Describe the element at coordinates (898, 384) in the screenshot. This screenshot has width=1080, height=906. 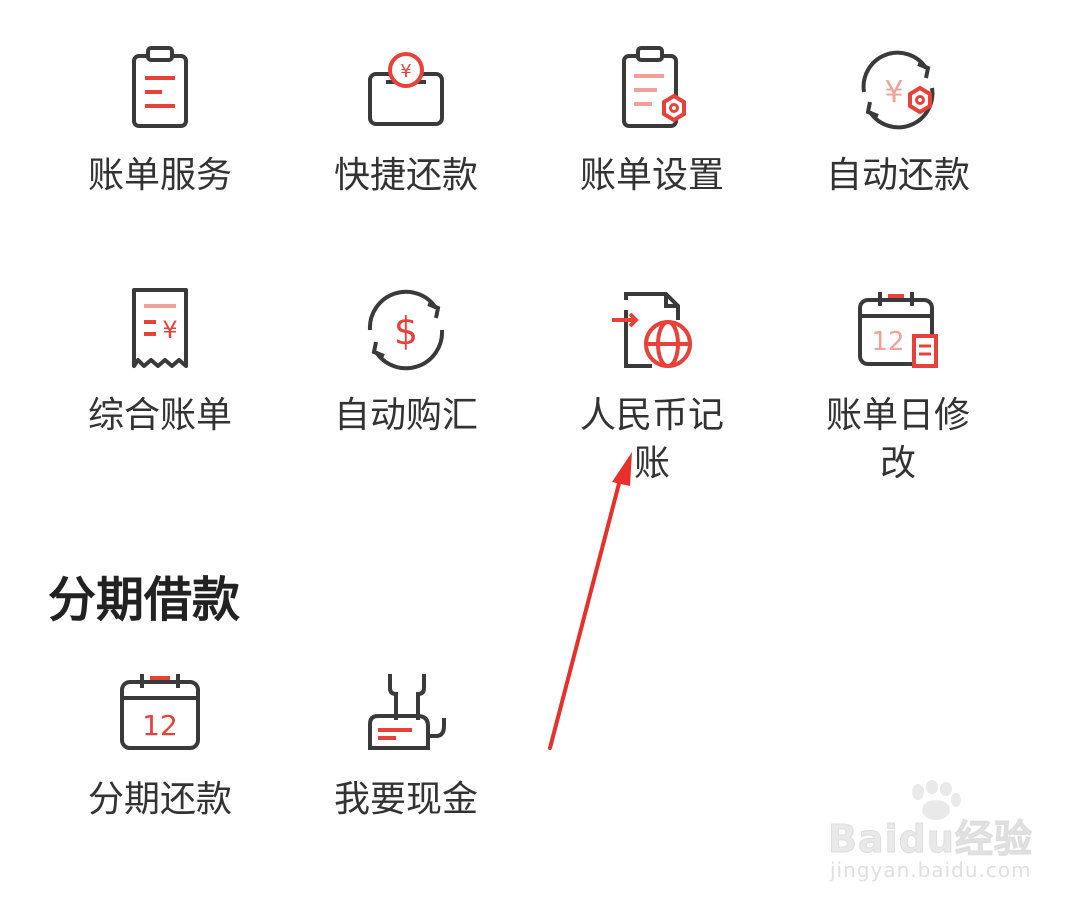
I see `grid-item-bill-date-change: 12 账单日修改` at that location.